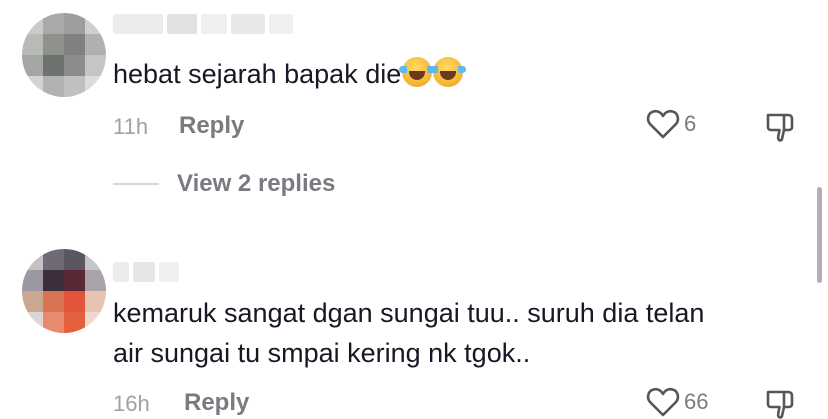 This screenshot has width=828, height=419. I want to click on like-count: 66, so click(696, 401).